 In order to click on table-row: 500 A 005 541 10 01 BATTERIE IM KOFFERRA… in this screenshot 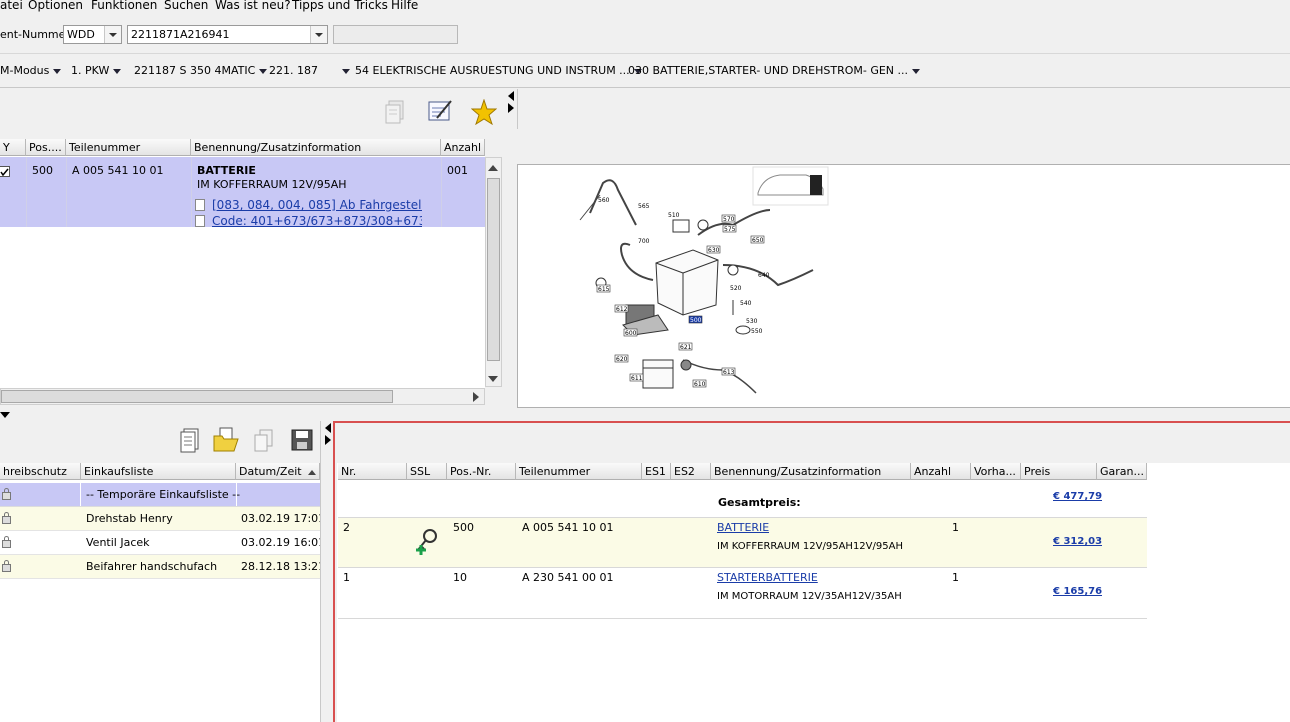, I will do `click(242, 192)`.